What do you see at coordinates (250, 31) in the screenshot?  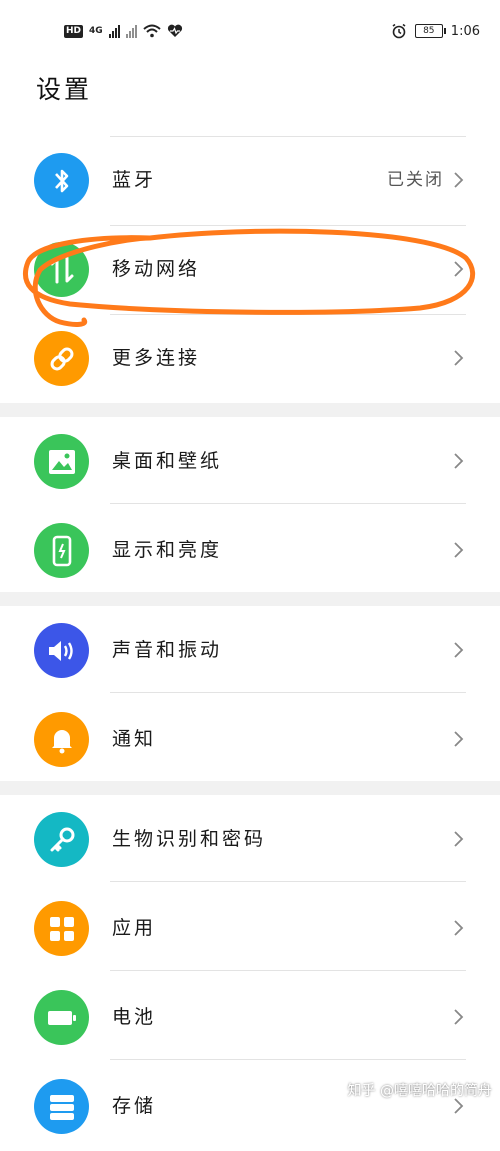 I see `status-bar: HD 4G 85 1:06` at bounding box center [250, 31].